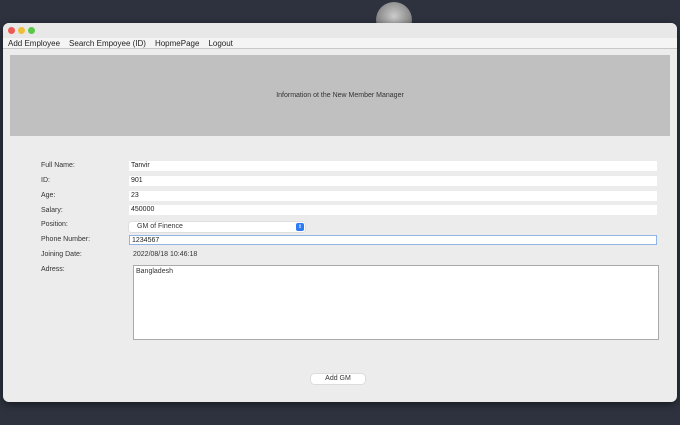  What do you see at coordinates (396, 302) in the screenshot?
I see `address-textarea: Bangladesh` at bounding box center [396, 302].